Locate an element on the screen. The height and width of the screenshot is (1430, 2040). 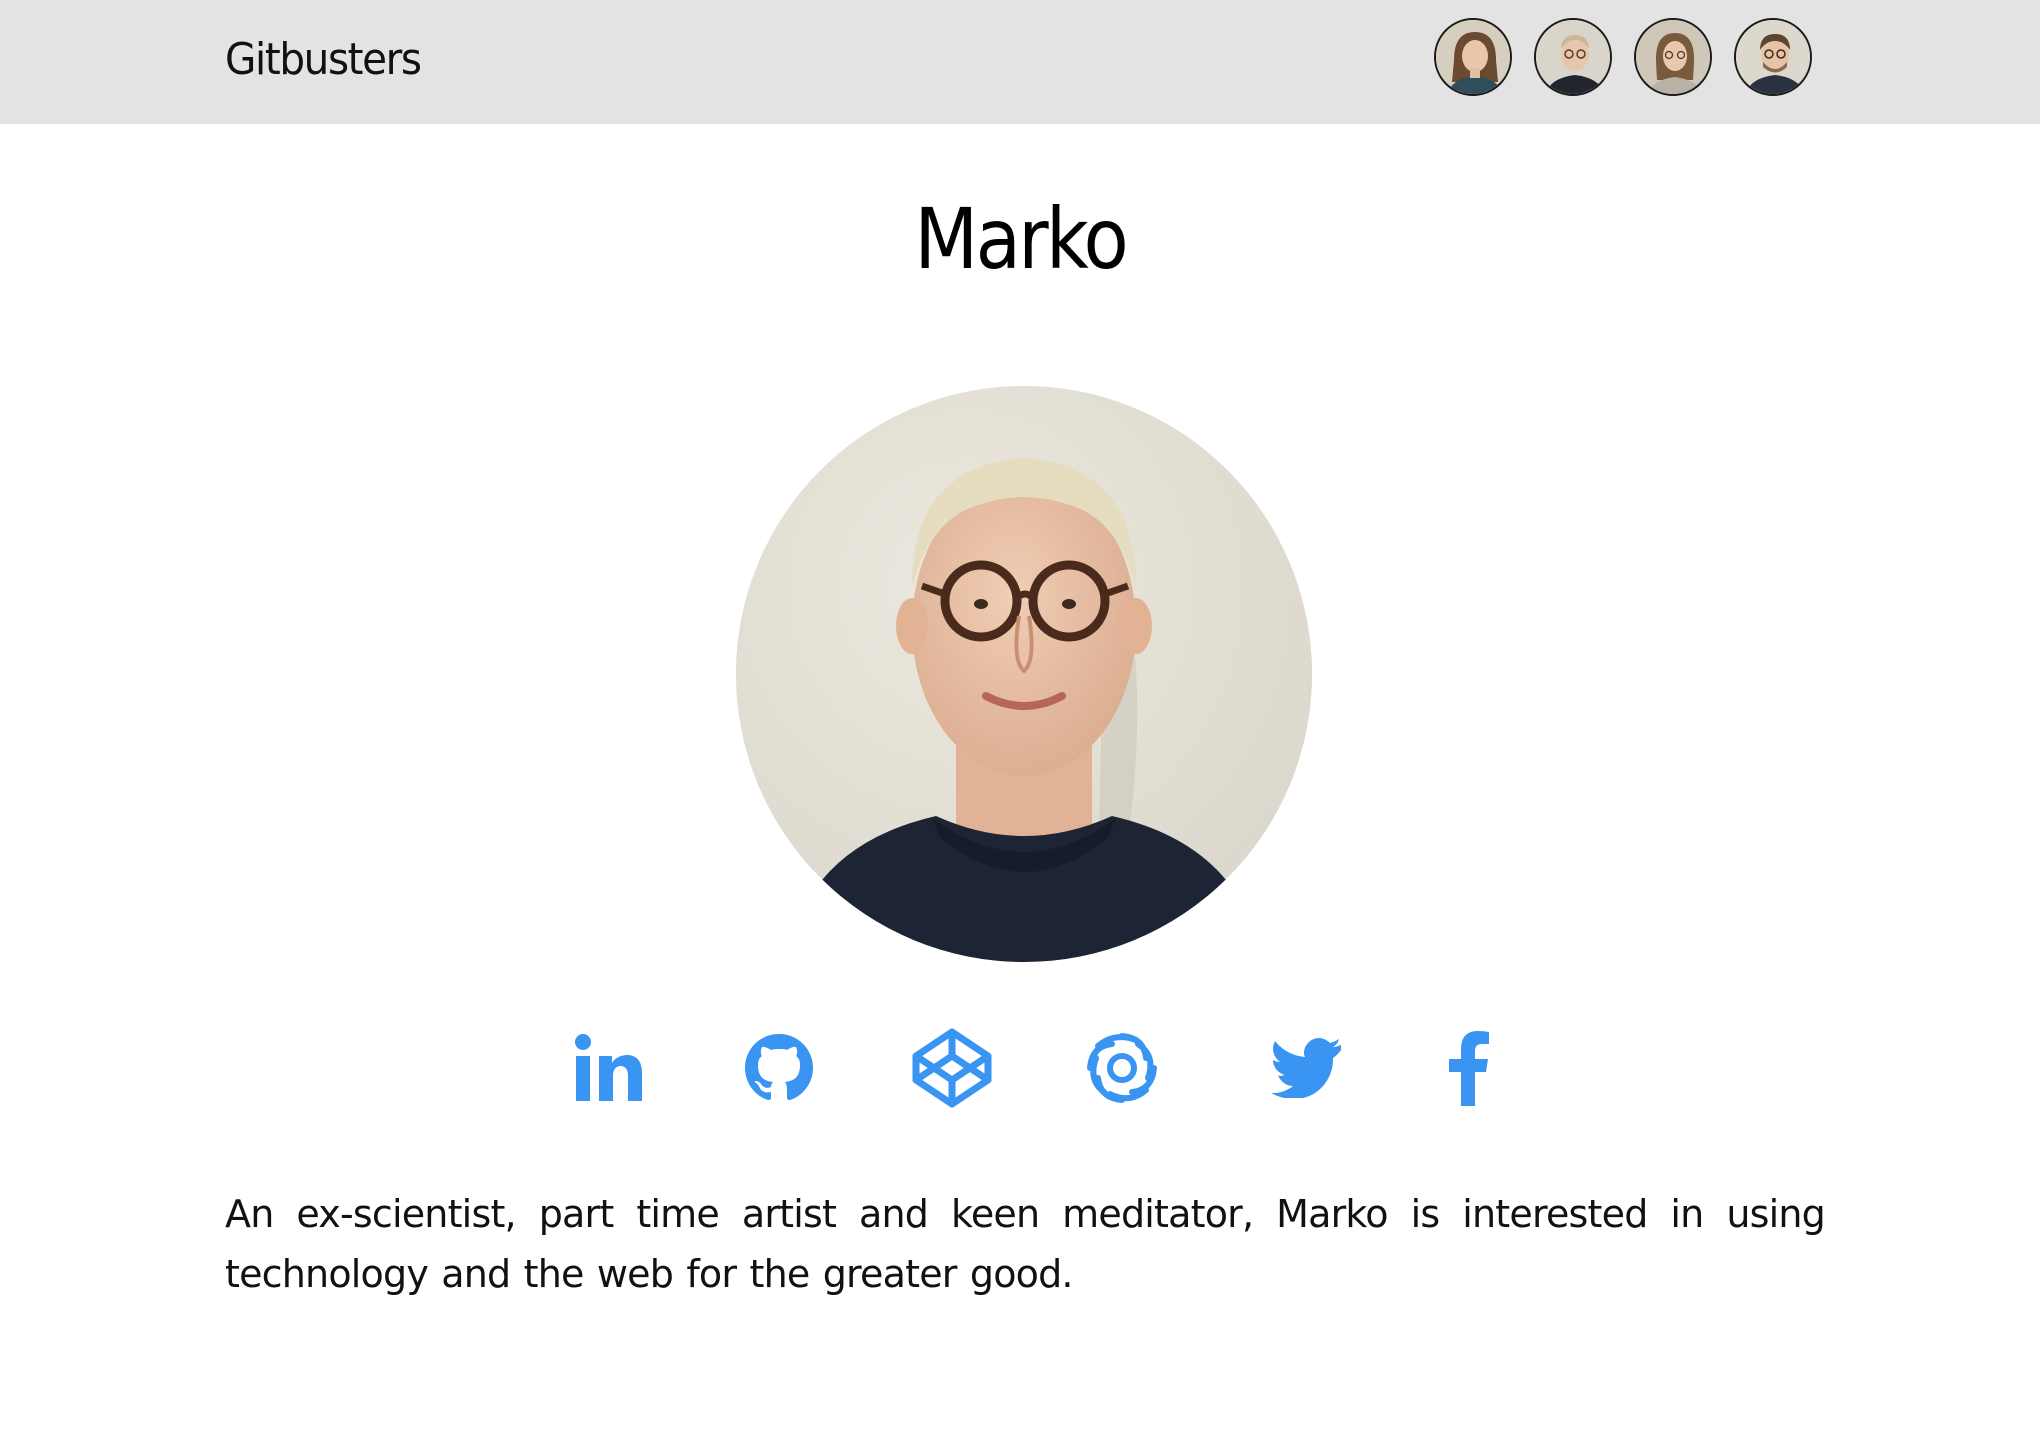
codepen-link is located at coordinates (952, 1068).